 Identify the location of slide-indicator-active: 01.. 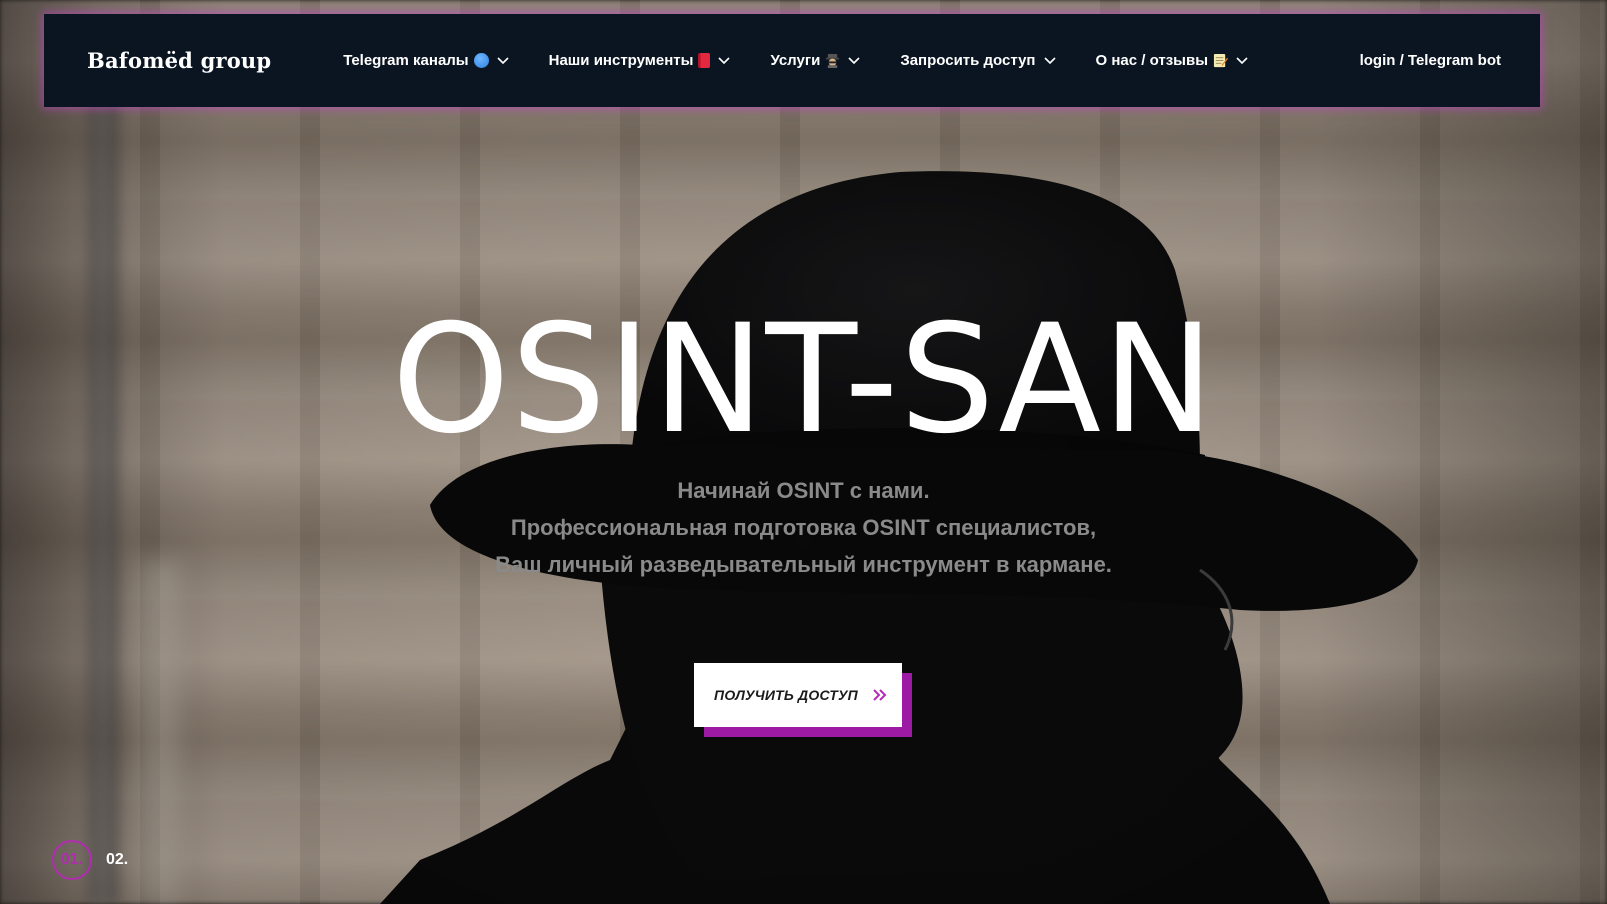
(72, 860).